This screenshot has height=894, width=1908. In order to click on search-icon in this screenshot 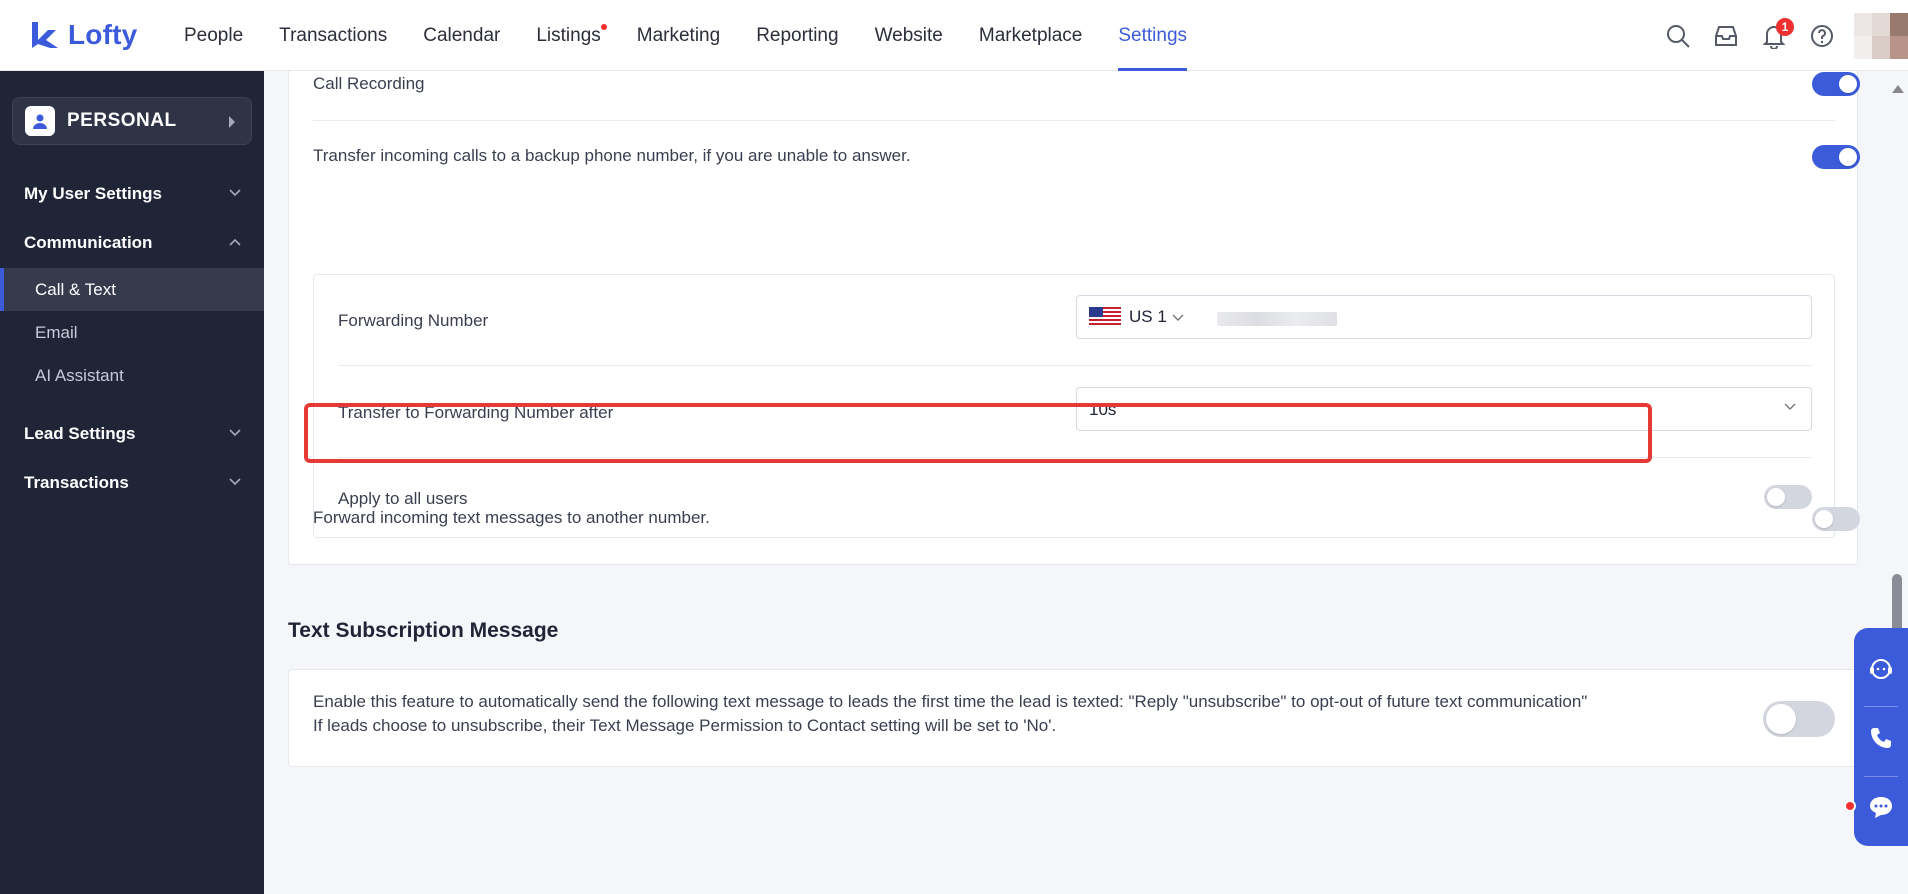, I will do `click(1678, 36)`.